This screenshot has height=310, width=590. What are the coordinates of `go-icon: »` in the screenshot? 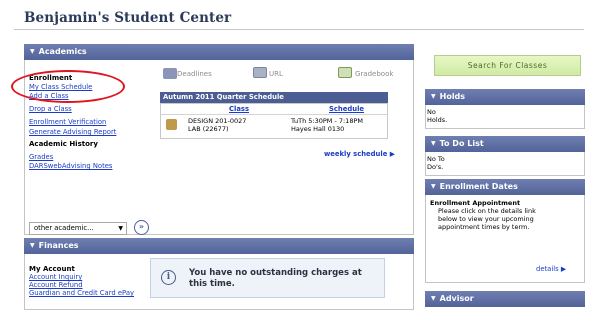 It's located at (141, 227).